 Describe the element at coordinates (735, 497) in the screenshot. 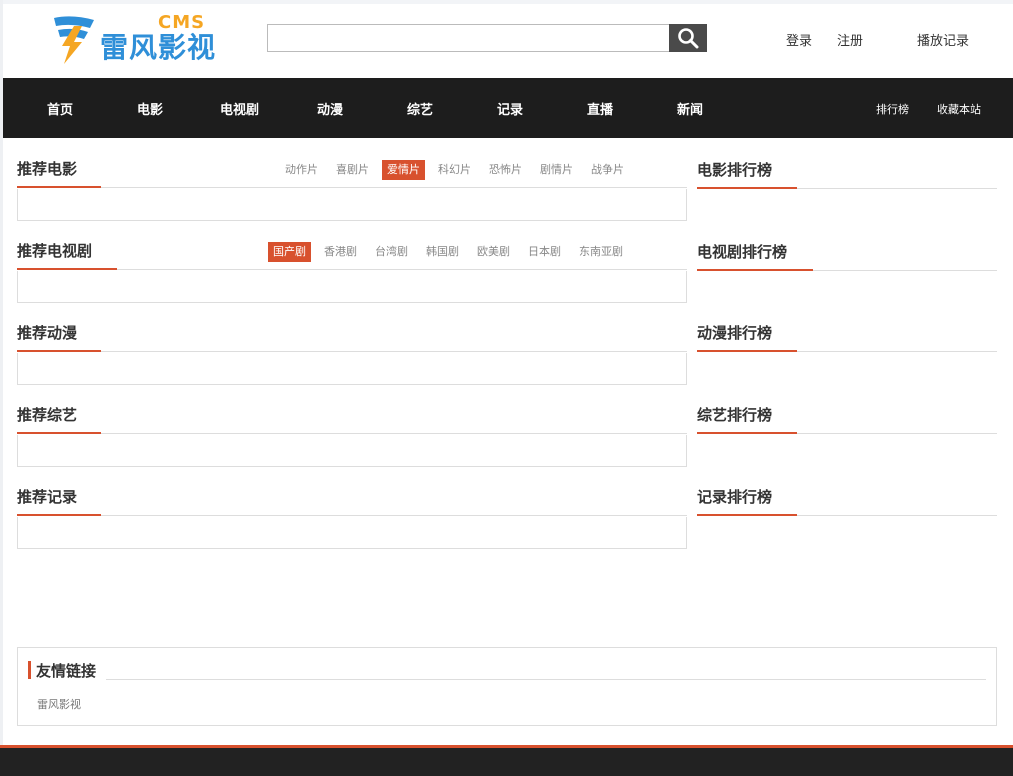

I see `rank-title: 记录排行榜` at that location.